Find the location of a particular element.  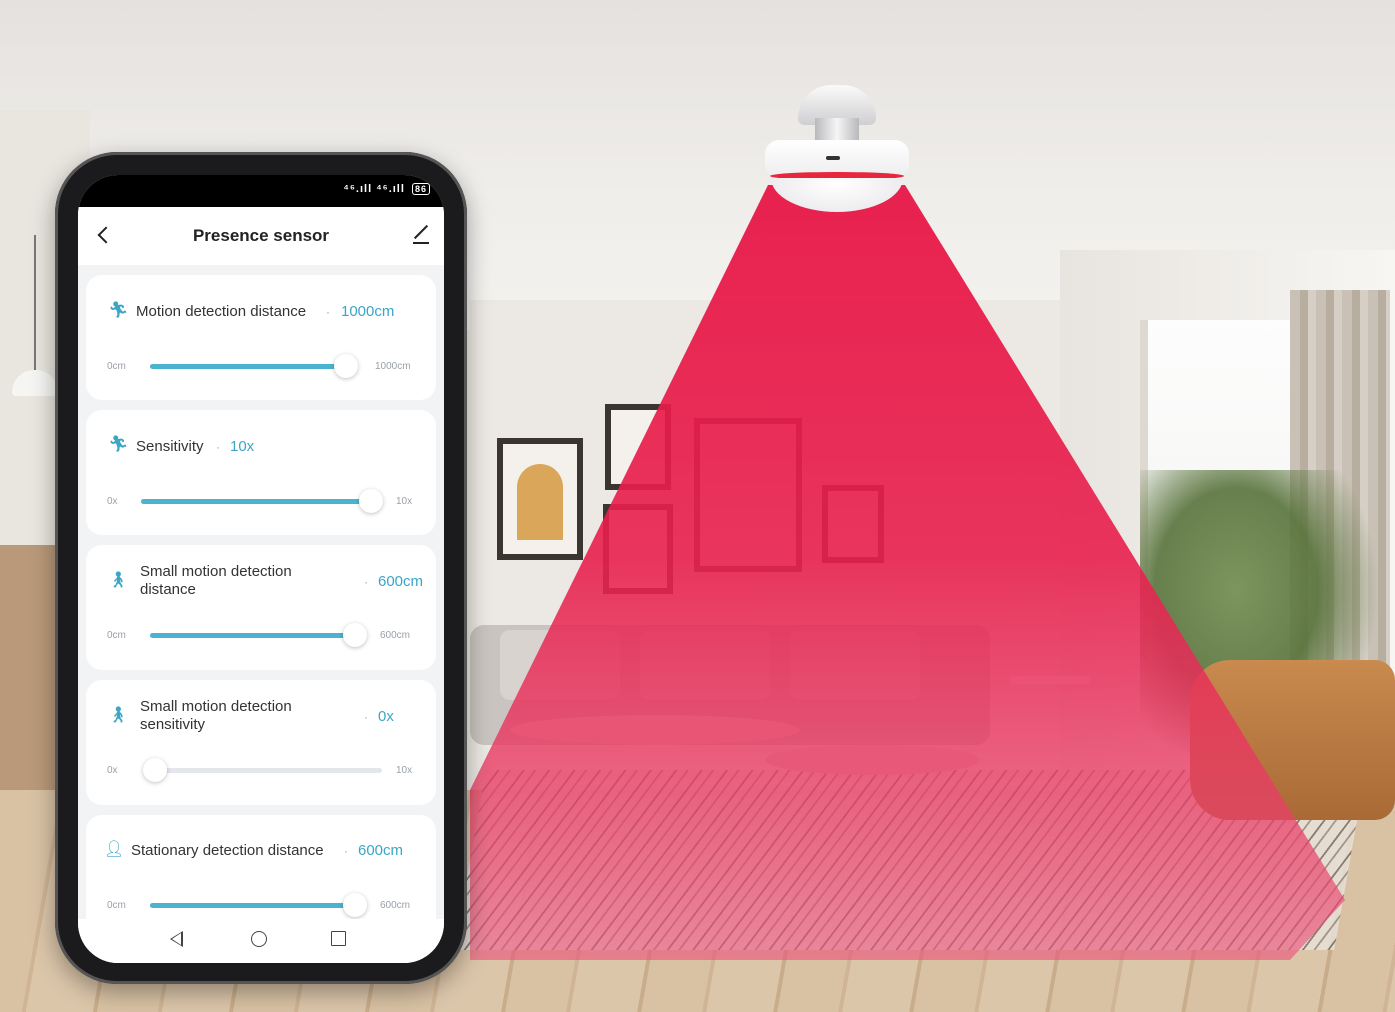

setting-value: 10x is located at coordinates (242, 446).